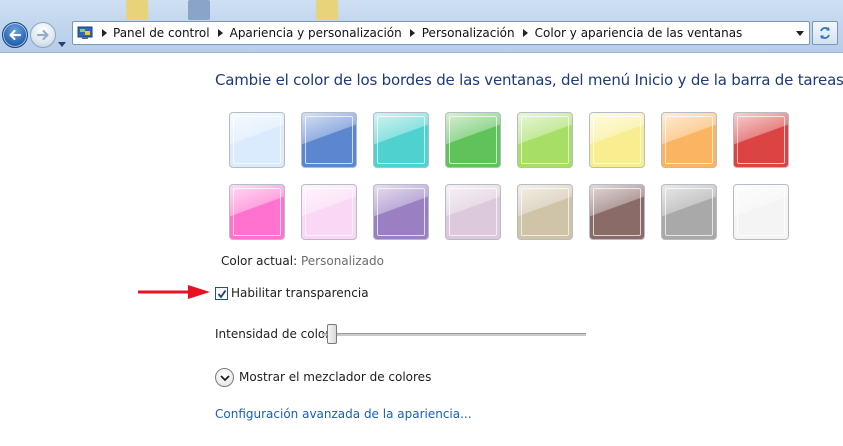  I want to click on refresh-icon, so click(825, 33).